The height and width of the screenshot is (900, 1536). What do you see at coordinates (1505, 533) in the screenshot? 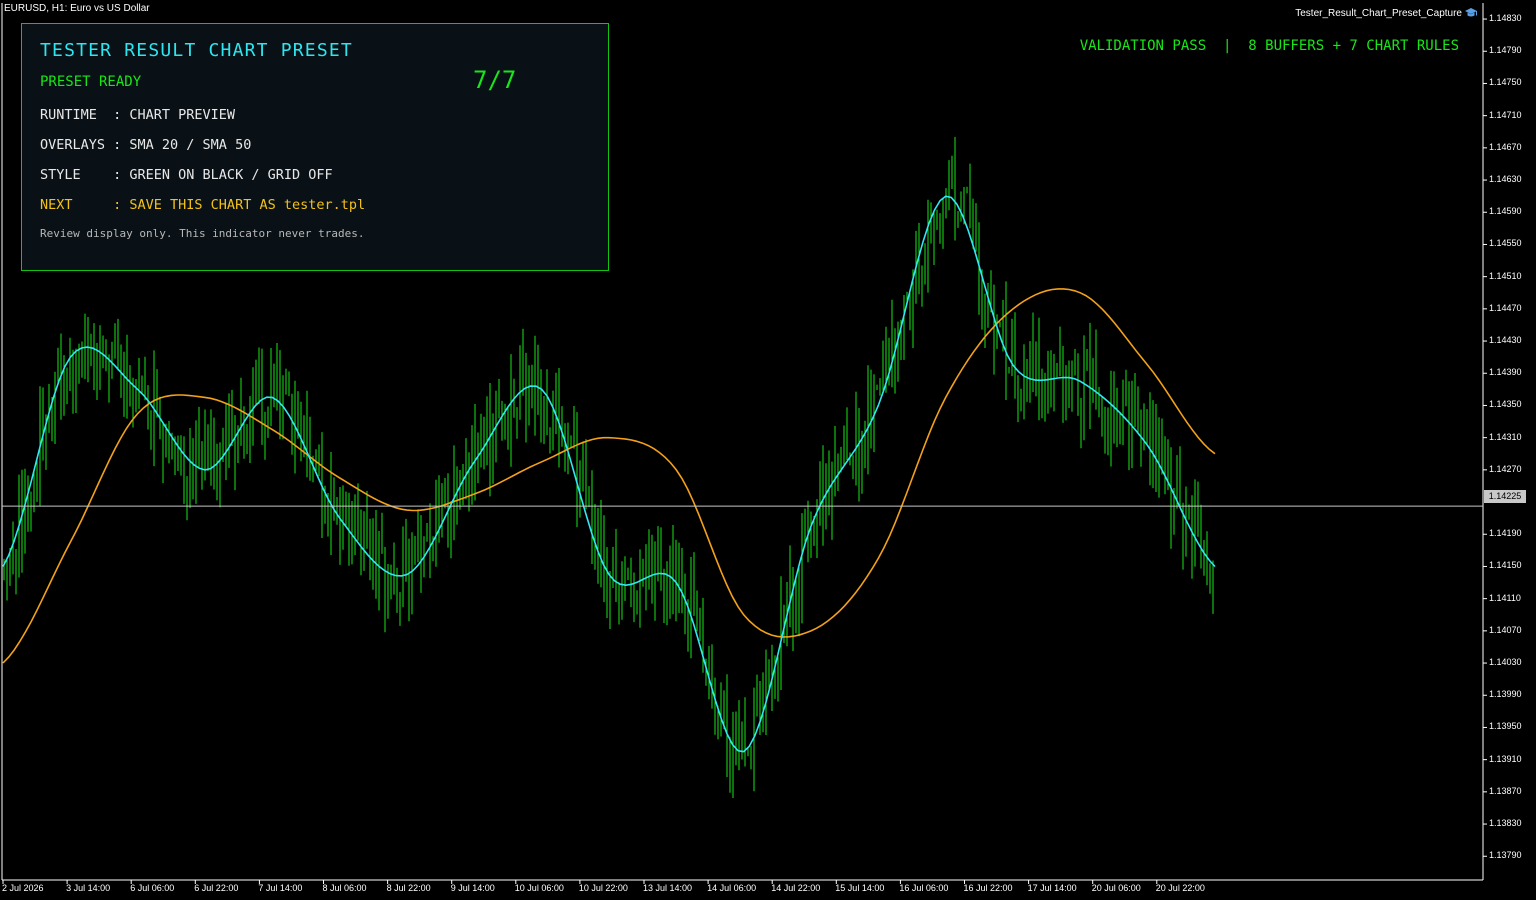
I see `price-axis-label: 1.14190` at bounding box center [1505, 533].